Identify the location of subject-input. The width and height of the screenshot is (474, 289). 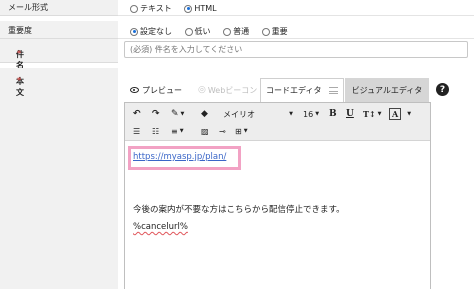
(296, 49).